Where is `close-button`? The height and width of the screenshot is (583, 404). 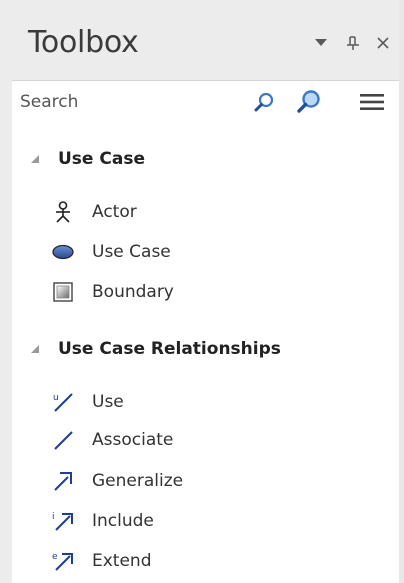
close-button is located at coordinates (383, 43).